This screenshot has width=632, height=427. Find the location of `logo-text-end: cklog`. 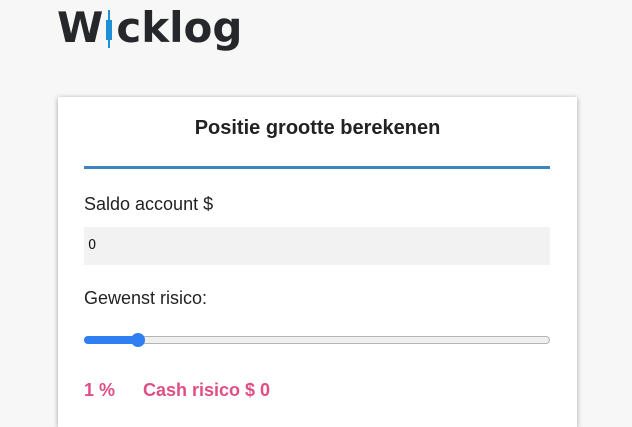

logo-text-end: cklog is located at coordinates (179, 27).